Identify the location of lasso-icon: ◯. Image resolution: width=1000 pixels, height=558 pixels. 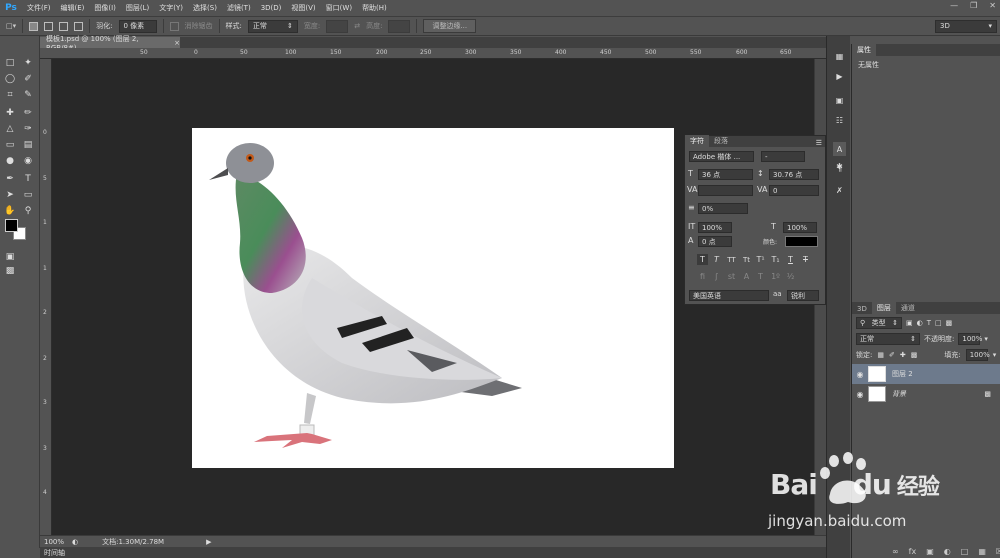
(10, 79).